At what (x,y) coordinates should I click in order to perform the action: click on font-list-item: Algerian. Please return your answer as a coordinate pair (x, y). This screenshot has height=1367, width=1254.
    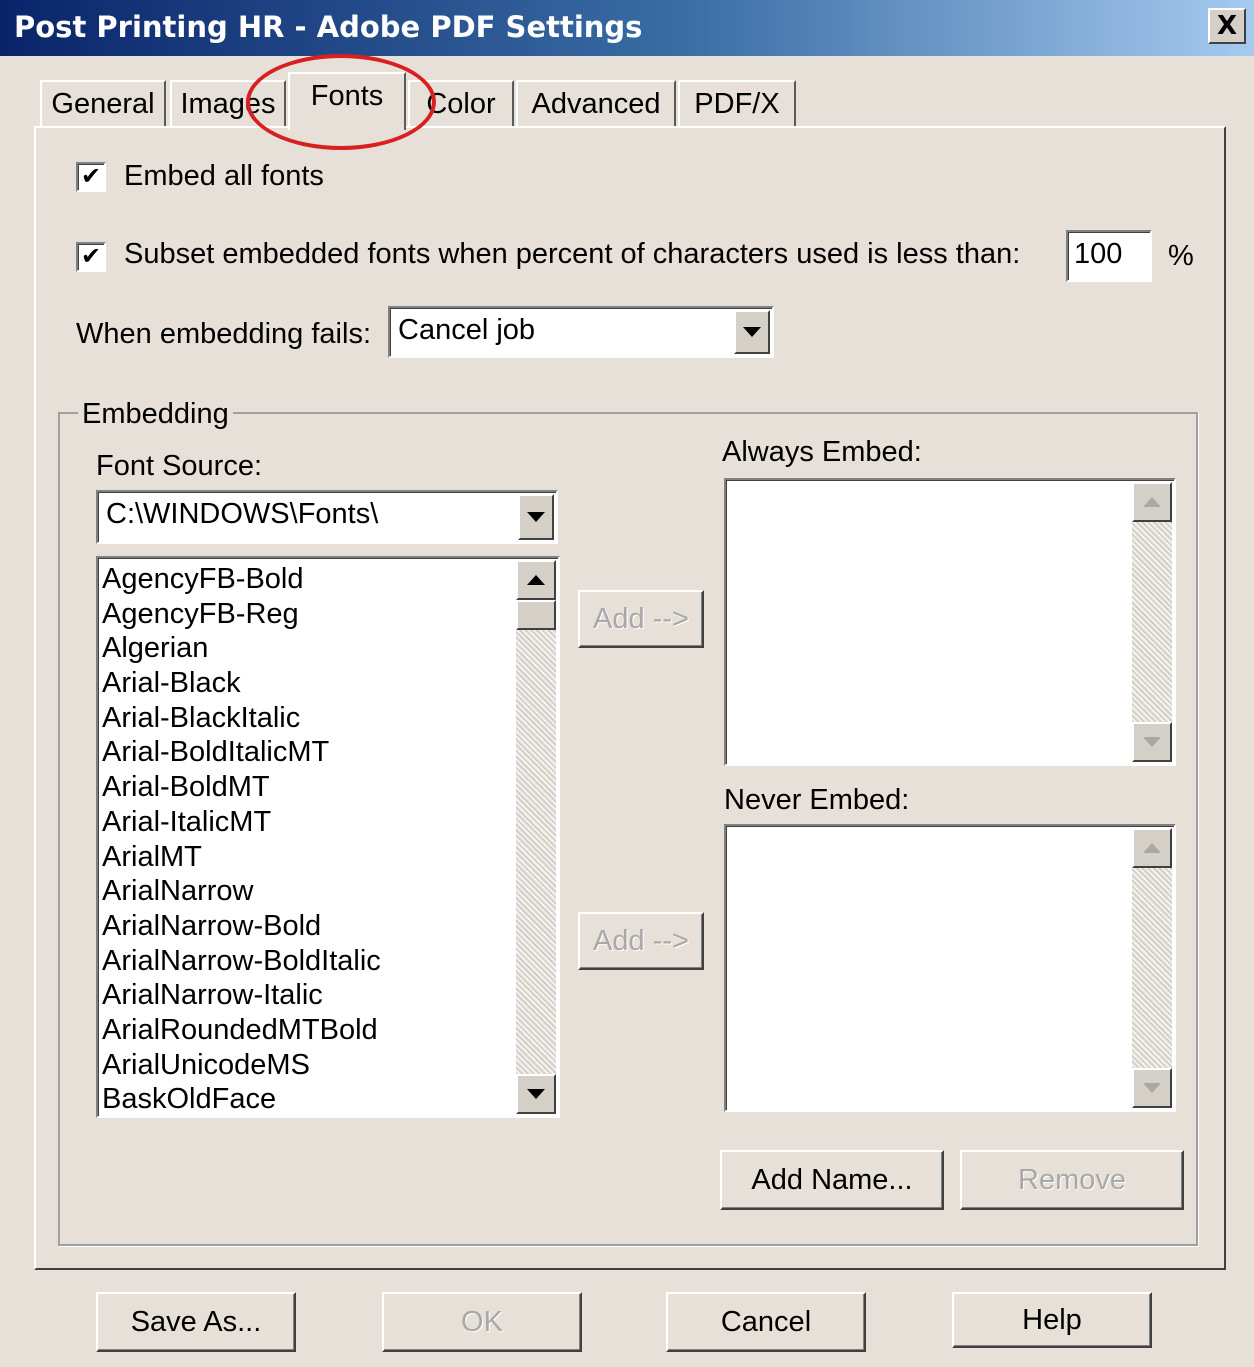
    Looking at the image, I should click on (306, 648).